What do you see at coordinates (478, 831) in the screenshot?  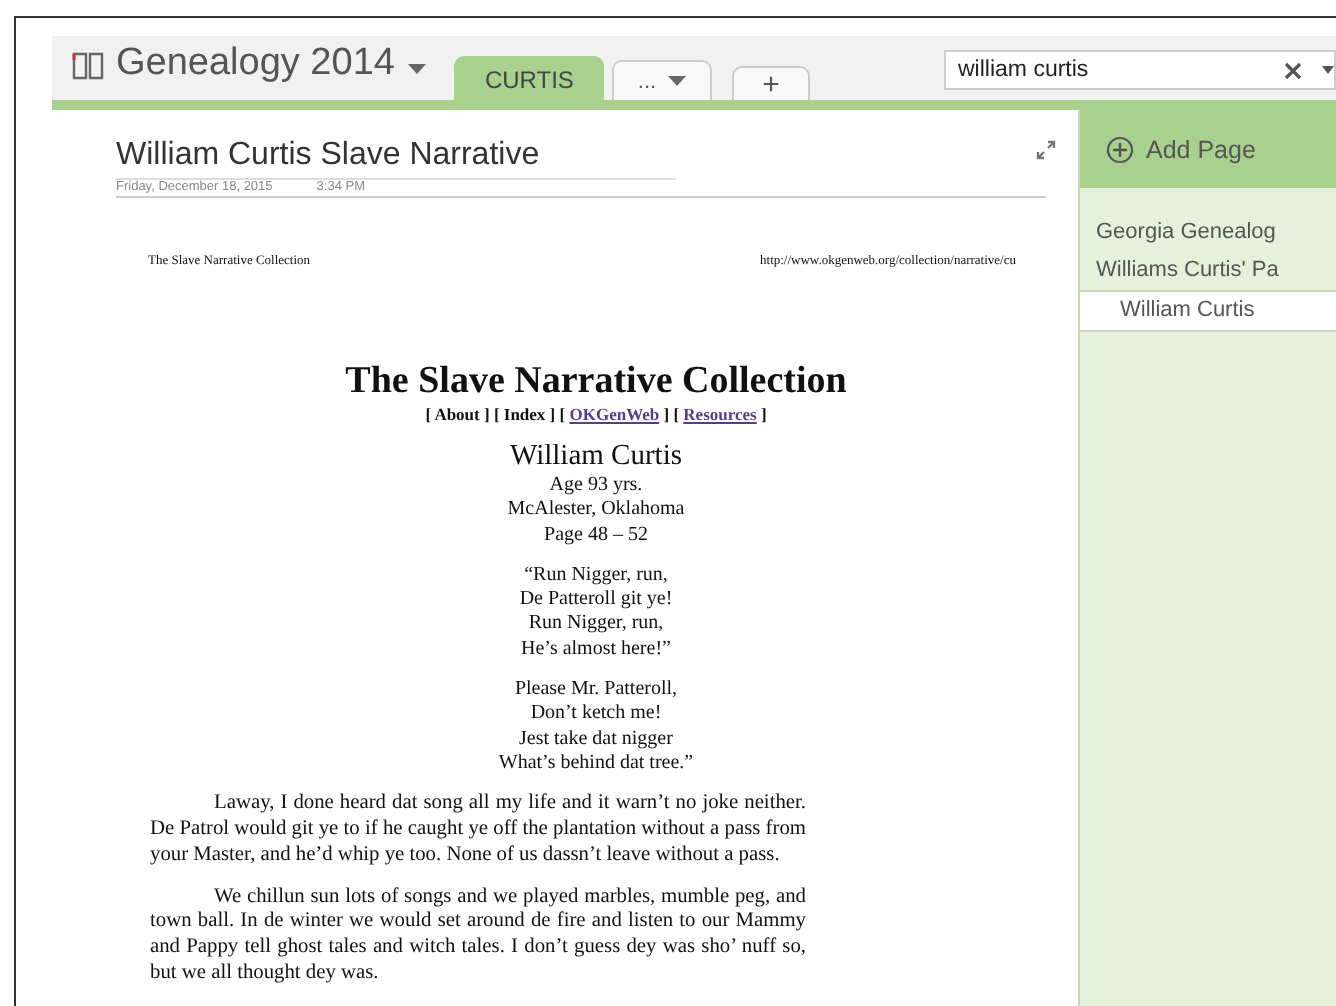 I see `narrative-paragraph: Laway, I done heard dat song all my life and it warn’t no joke neither. De Patrol would git ye to if he caught ye off the plantation without a pass from your Master, and he’d whip ye too. None of us dassn’t leave without a pass.` at bounding box center [478, 831].